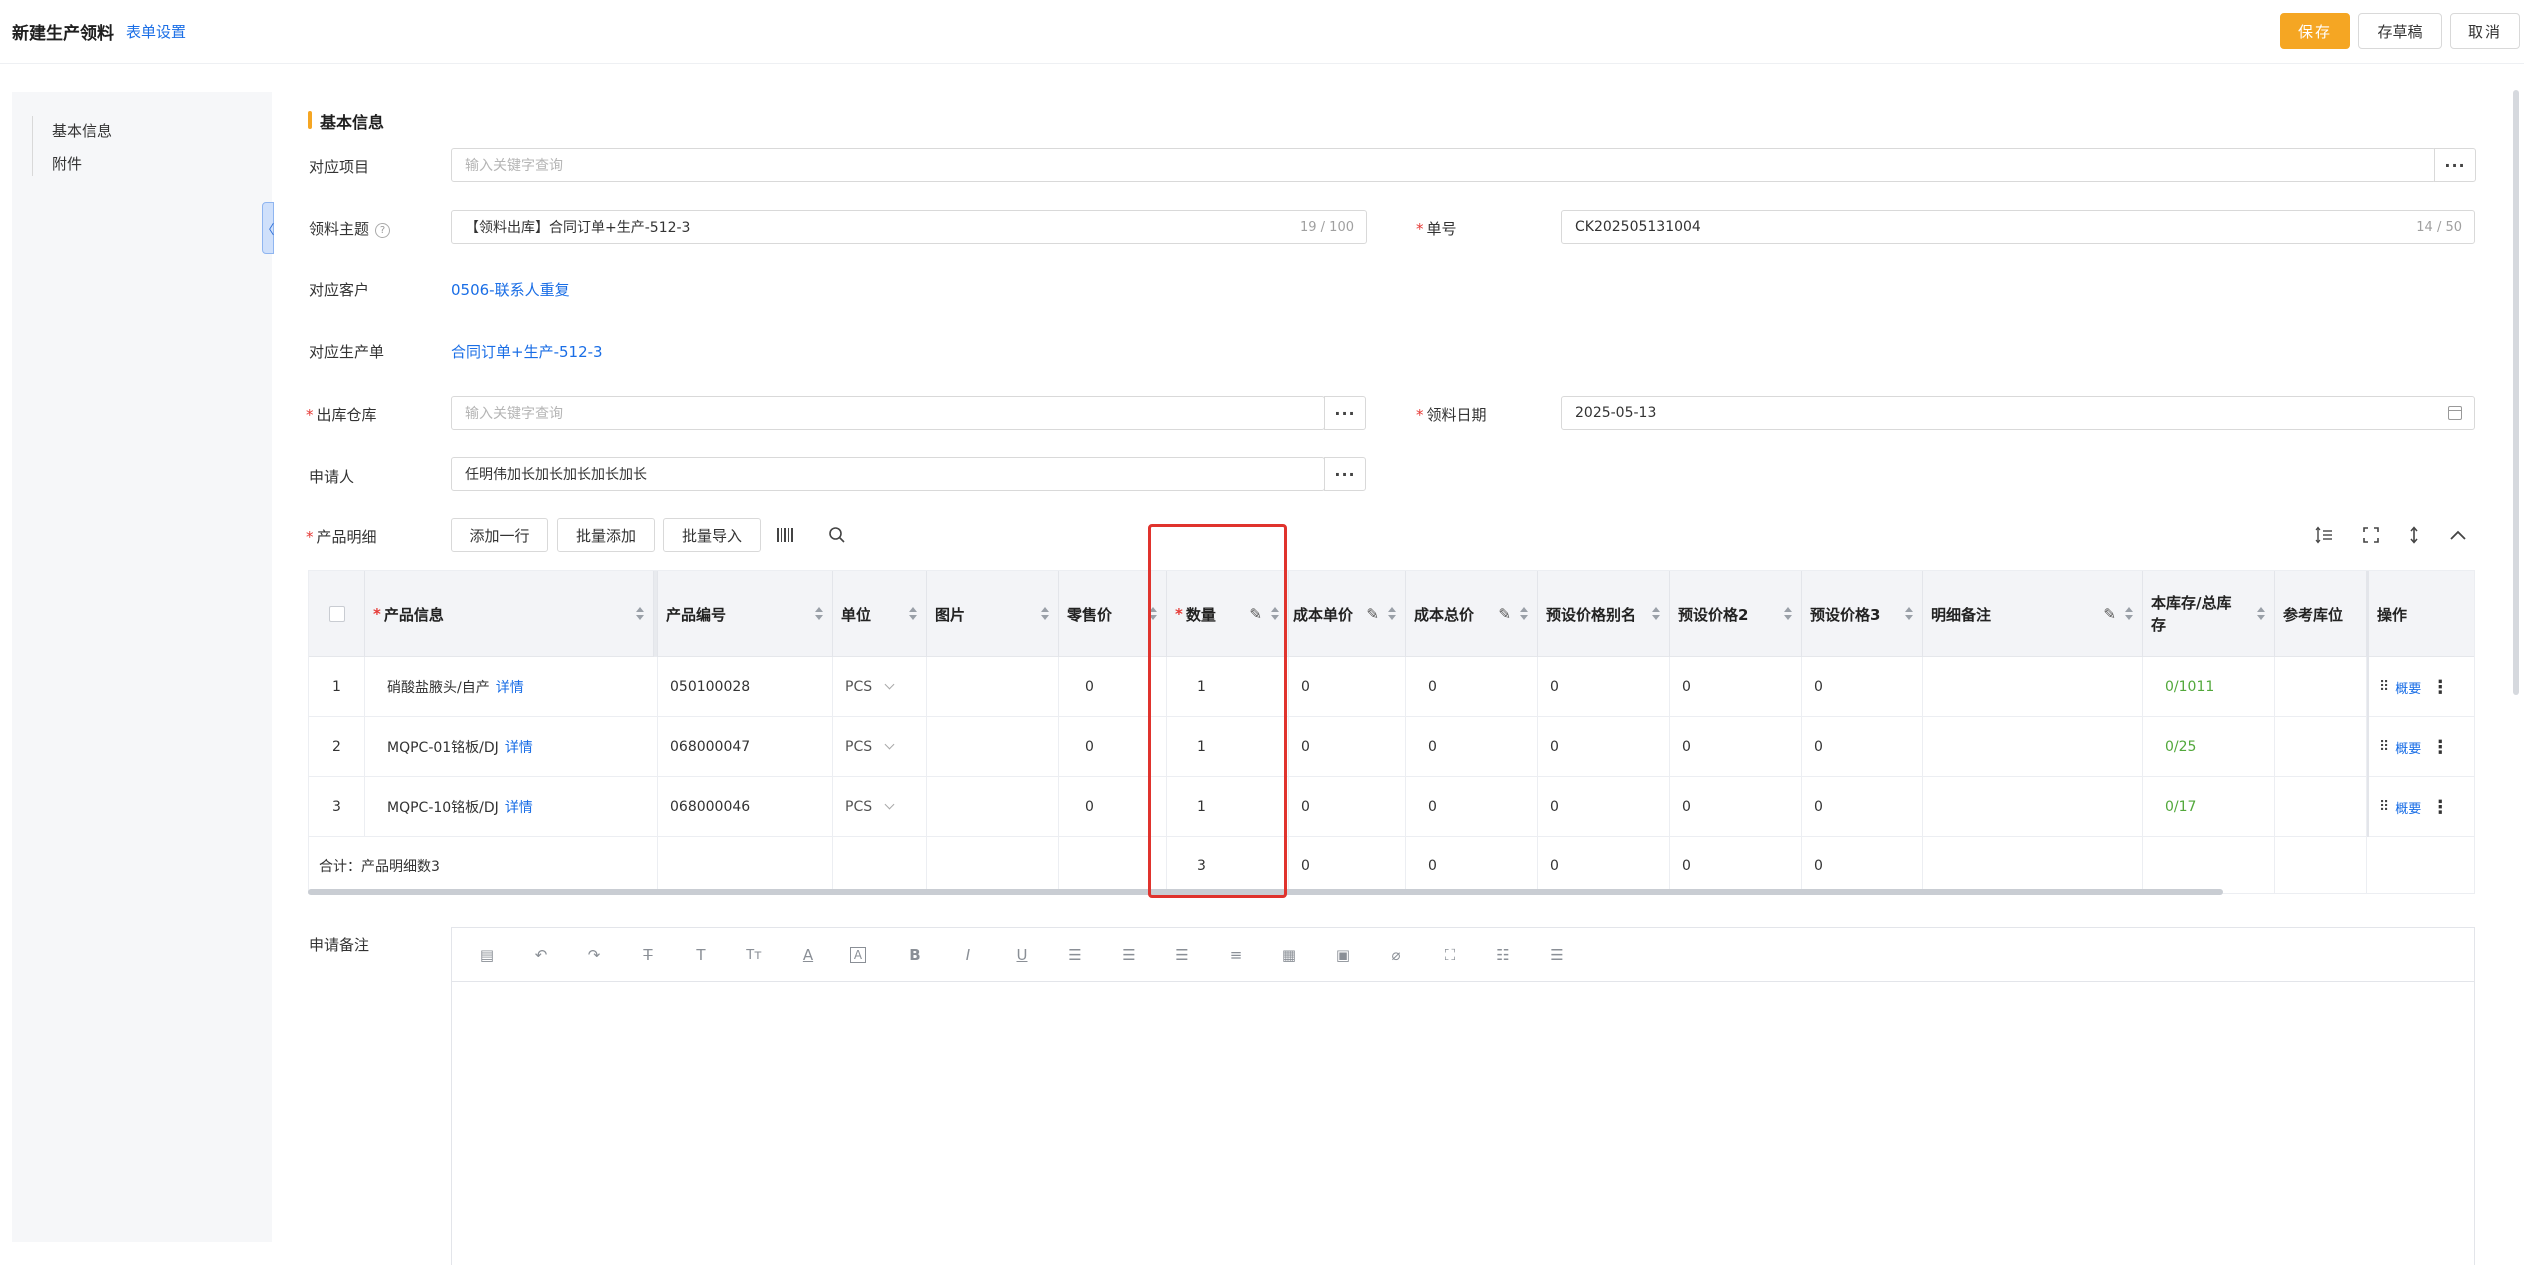 Image resolution: width=2524 pixels, height=1265 pixels. Describe the element at coordinates (1022, 955) in the screenshot. I see `underline-icon: U` at that location.